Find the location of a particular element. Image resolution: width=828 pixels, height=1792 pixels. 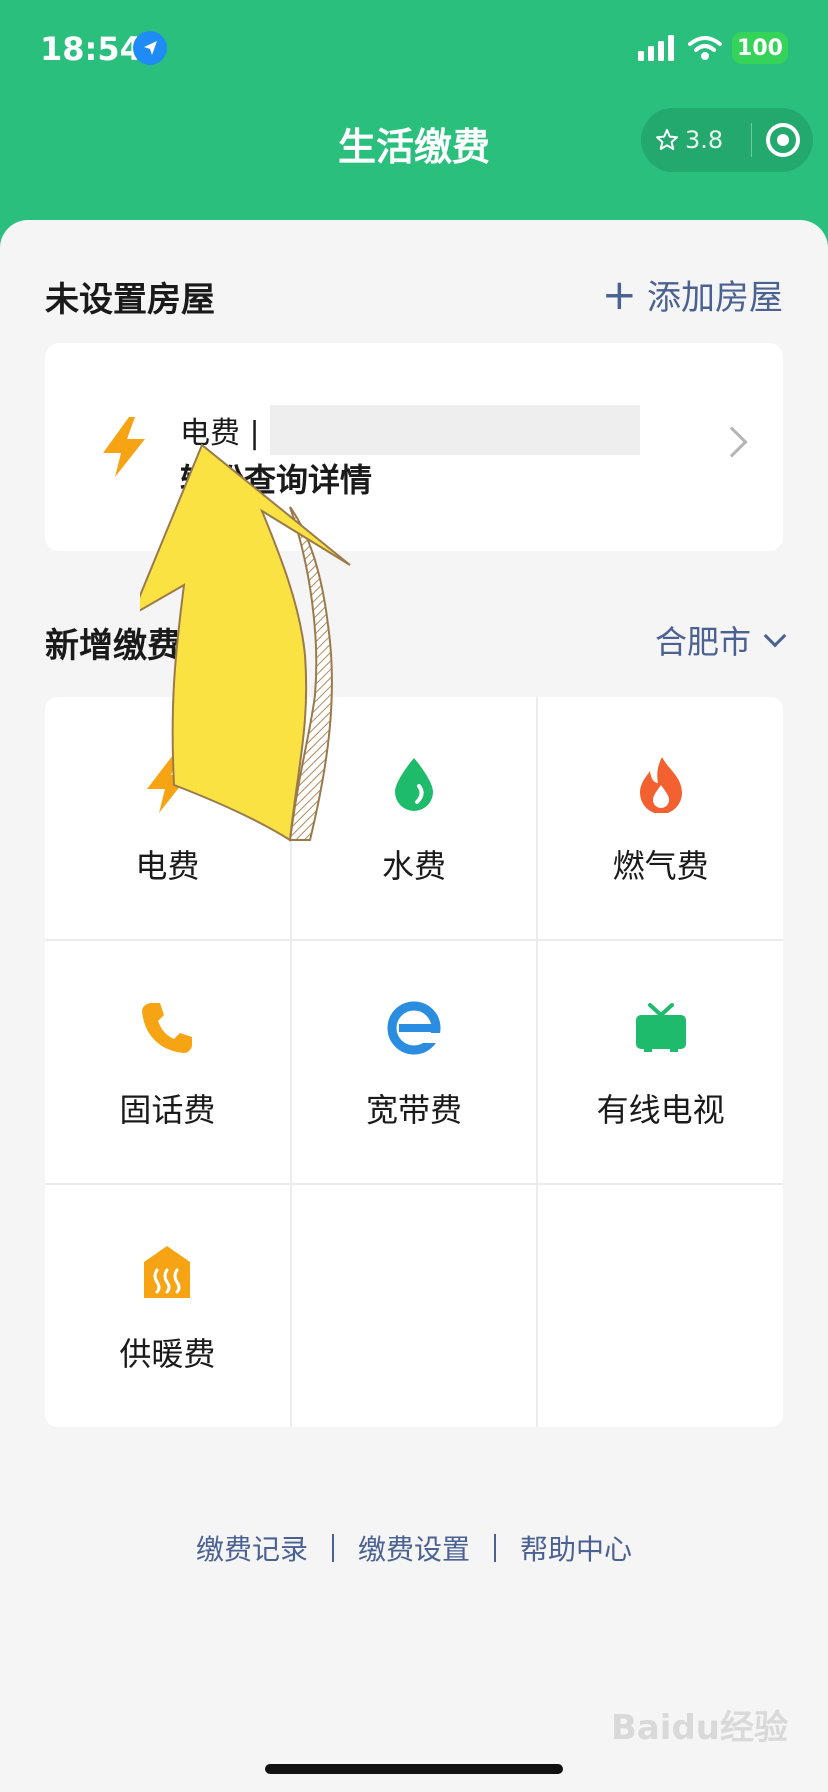

tv-icon is located at coordinates (661, 1028).